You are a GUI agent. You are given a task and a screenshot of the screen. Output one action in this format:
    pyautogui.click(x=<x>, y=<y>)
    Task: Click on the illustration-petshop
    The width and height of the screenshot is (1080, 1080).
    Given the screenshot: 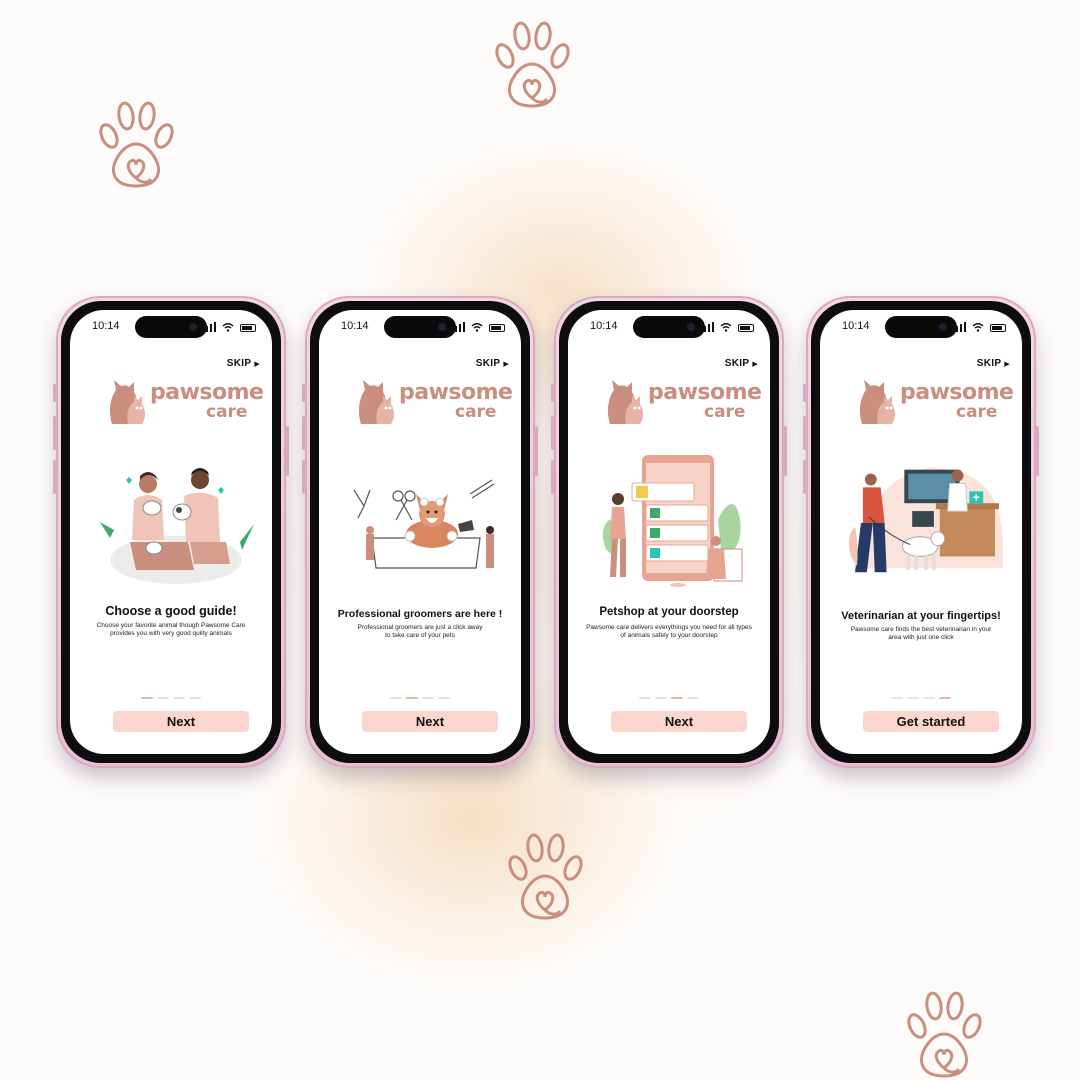 What is the action you would take?
    pyautogui.click(x=672, y=521)
    